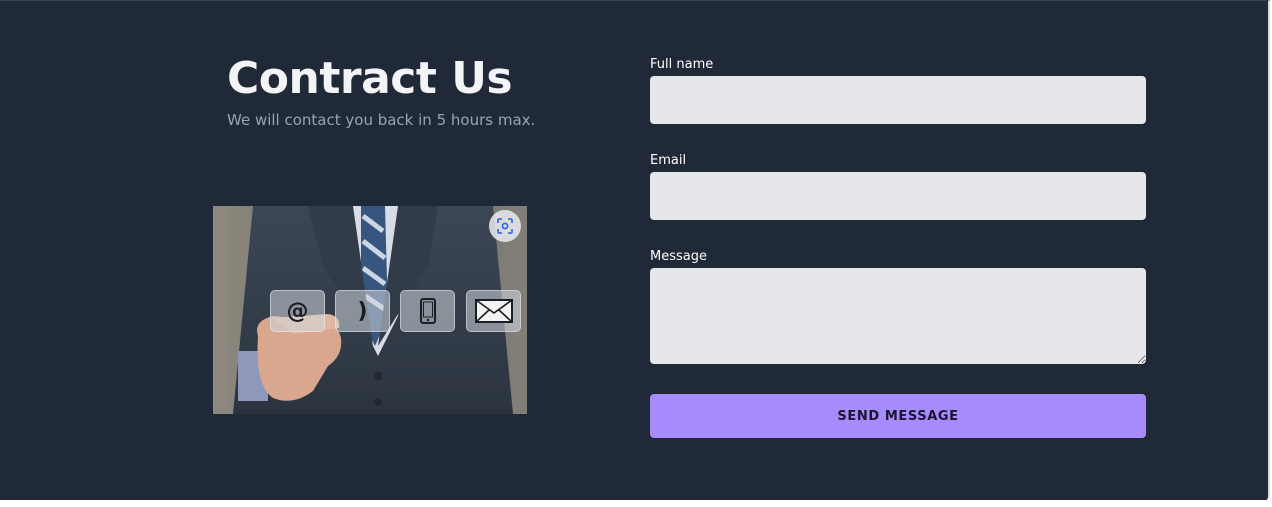 The width and height of the screenshot is (1272, 507). I want to click on page-subtitle: We will contact you back in 5 hours max., so click(381, 120).